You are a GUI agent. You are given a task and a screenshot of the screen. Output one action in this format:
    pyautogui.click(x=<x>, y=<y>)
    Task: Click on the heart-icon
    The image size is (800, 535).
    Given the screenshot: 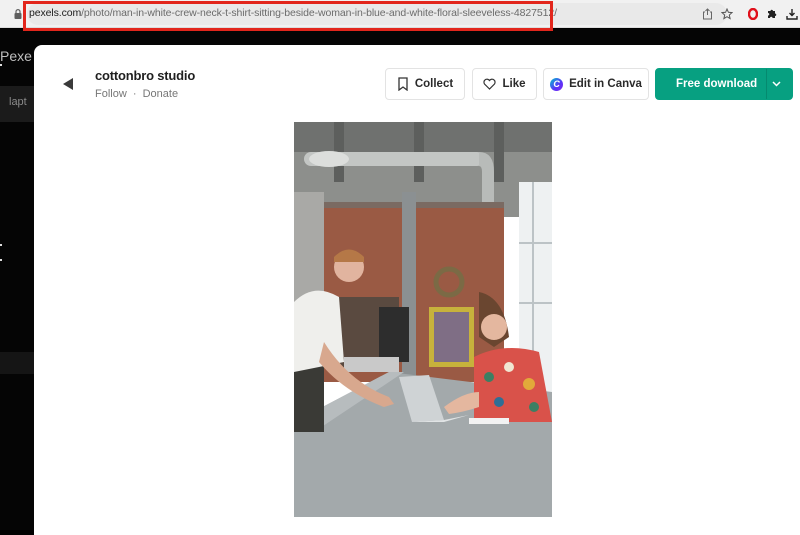 What is the action you would take?
    pyautogui.click(x=490, y=84)
    